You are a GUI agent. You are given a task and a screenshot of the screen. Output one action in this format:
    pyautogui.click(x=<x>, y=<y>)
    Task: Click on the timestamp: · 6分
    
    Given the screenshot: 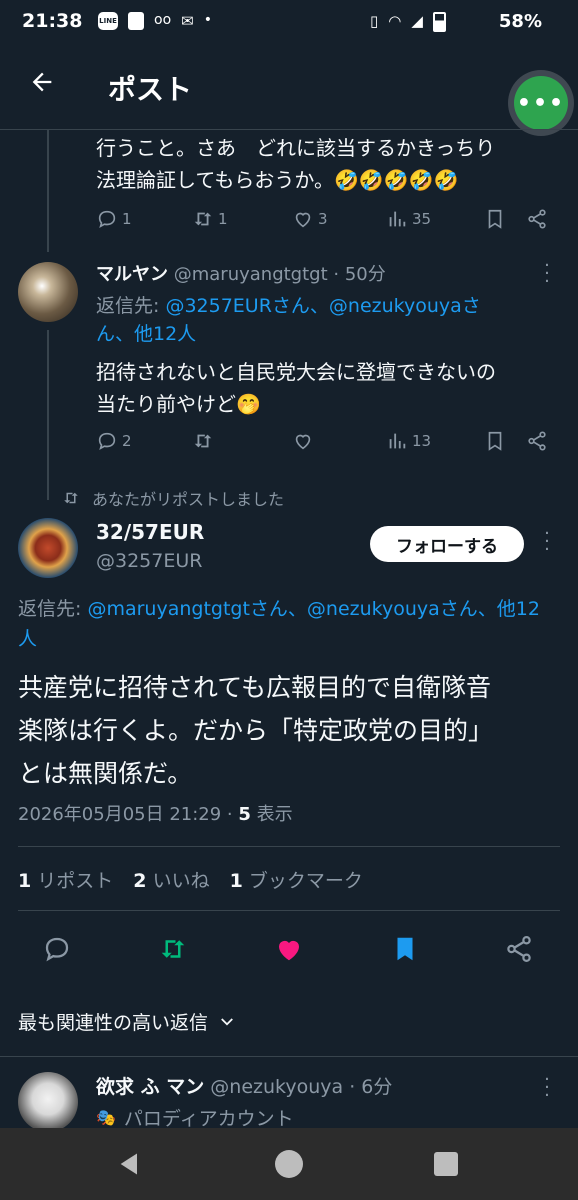 What is the action you would take?
    pyautogui.click(x=371, y=1087)
    